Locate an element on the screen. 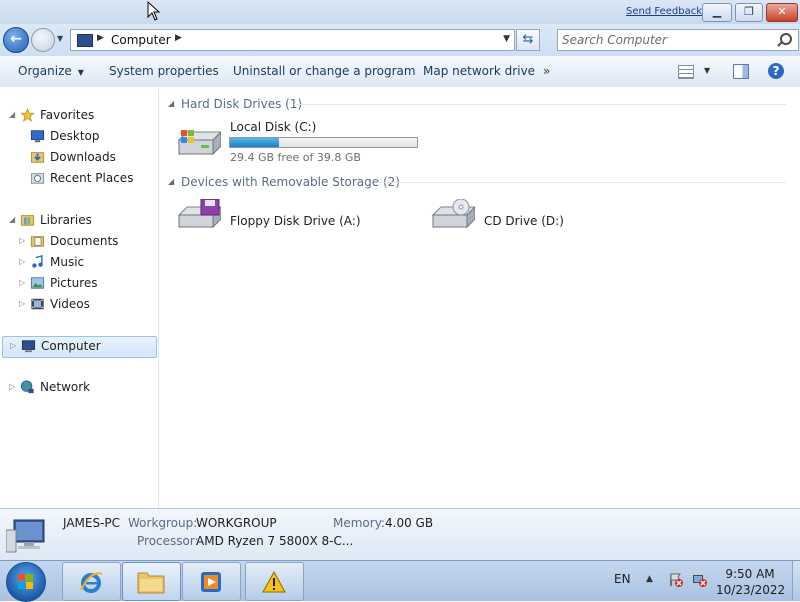 The image size is (800, 602). change-view-icon is located at coordinates (686, 72).